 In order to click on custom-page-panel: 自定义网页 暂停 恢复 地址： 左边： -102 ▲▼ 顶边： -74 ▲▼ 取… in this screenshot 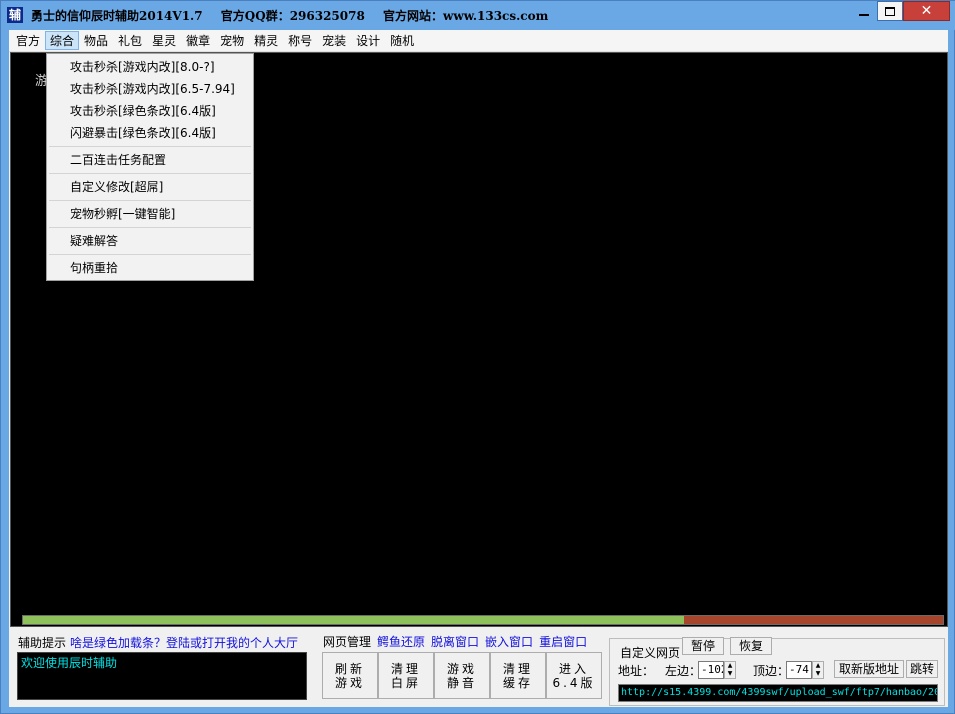, I will do `click(777, 671)`.